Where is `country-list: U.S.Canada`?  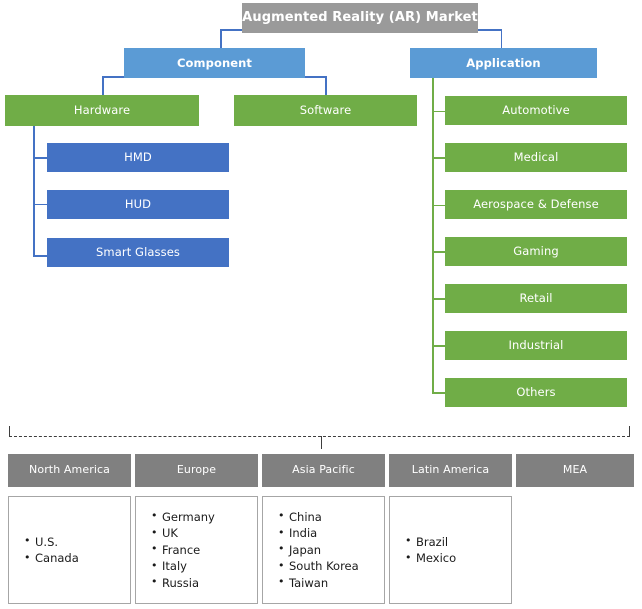 country-list: U.S.Canada is located at coordinates (69, 550).